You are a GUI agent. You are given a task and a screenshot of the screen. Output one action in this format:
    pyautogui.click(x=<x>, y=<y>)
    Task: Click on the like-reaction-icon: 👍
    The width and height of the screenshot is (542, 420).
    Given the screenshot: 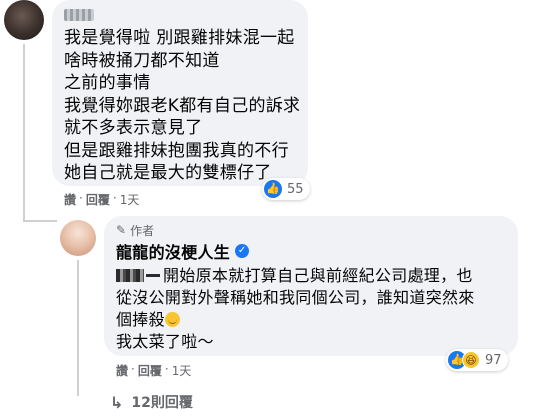 What is the action you would take?
    pyautogui.click(x=273, y=189)
    